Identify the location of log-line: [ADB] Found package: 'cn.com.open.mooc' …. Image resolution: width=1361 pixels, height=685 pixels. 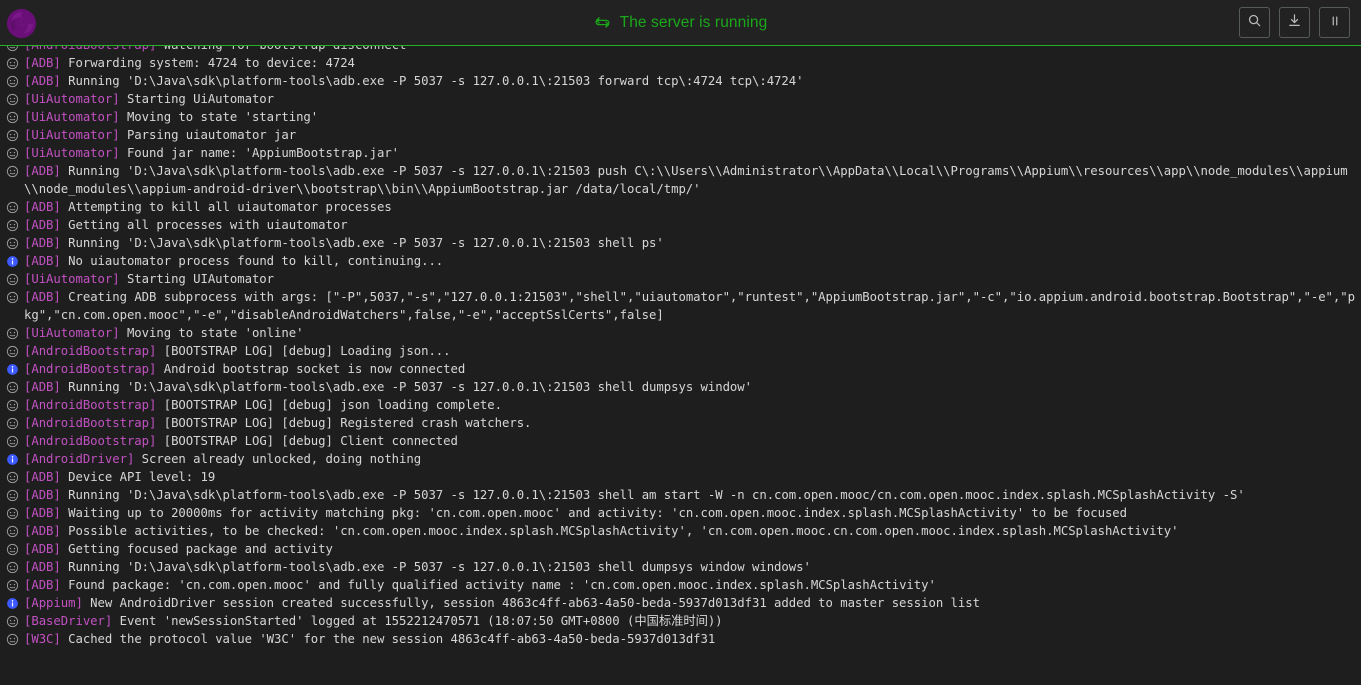
(680, 585).